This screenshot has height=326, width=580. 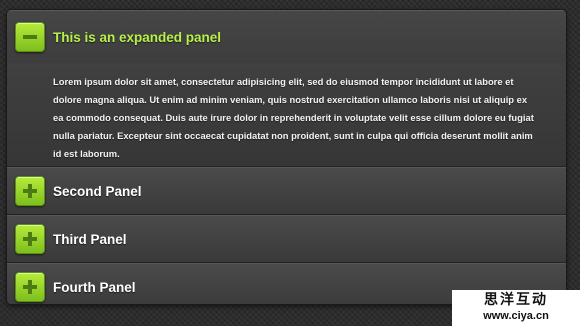 What do you see at coordinates (30, 37) in the screenshot?
I see `minus-icon` at bounding box center [30, 37].